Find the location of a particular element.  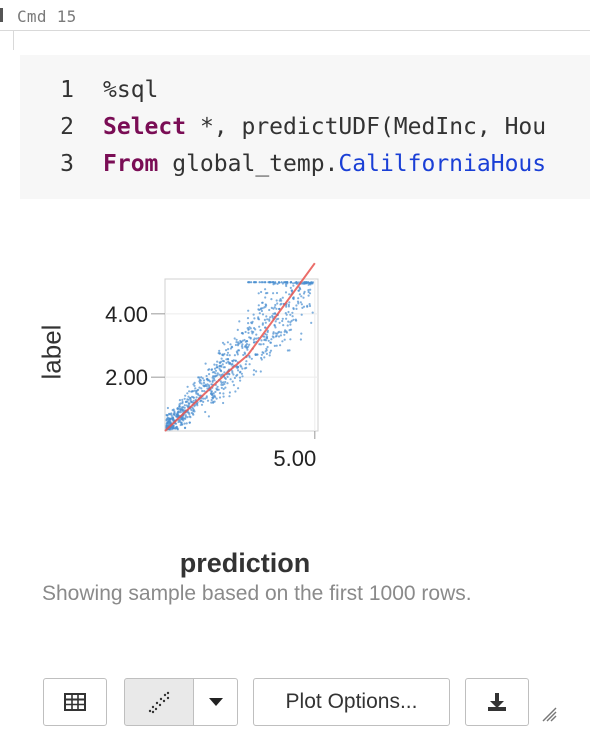

code-line-3: 3 From global_temp.CalilforniaHous is located at coordinates (305, 164).